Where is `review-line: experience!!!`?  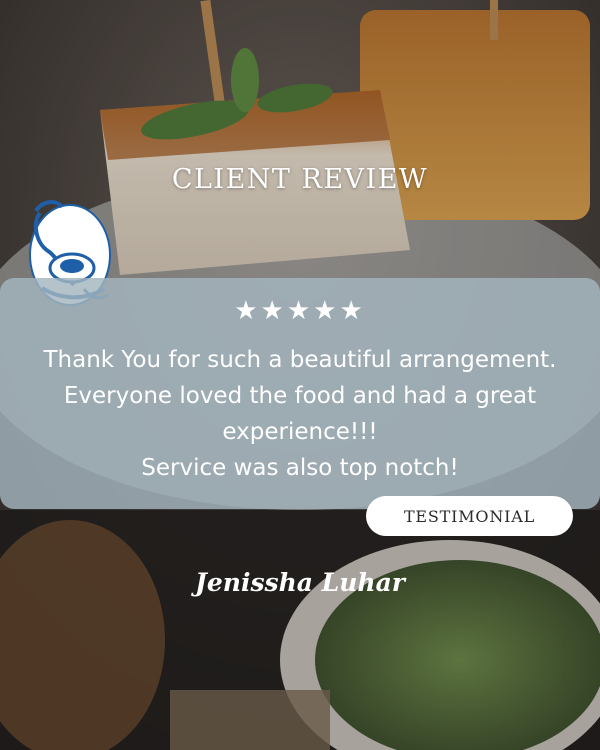 review-line: experience!!! is located at coordinates (300, 432).